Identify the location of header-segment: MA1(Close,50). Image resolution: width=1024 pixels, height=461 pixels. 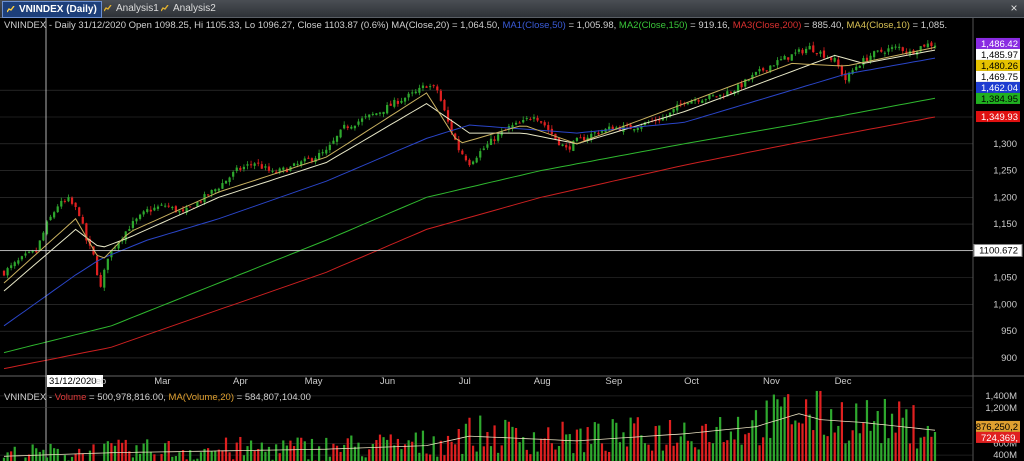
(533, 25).